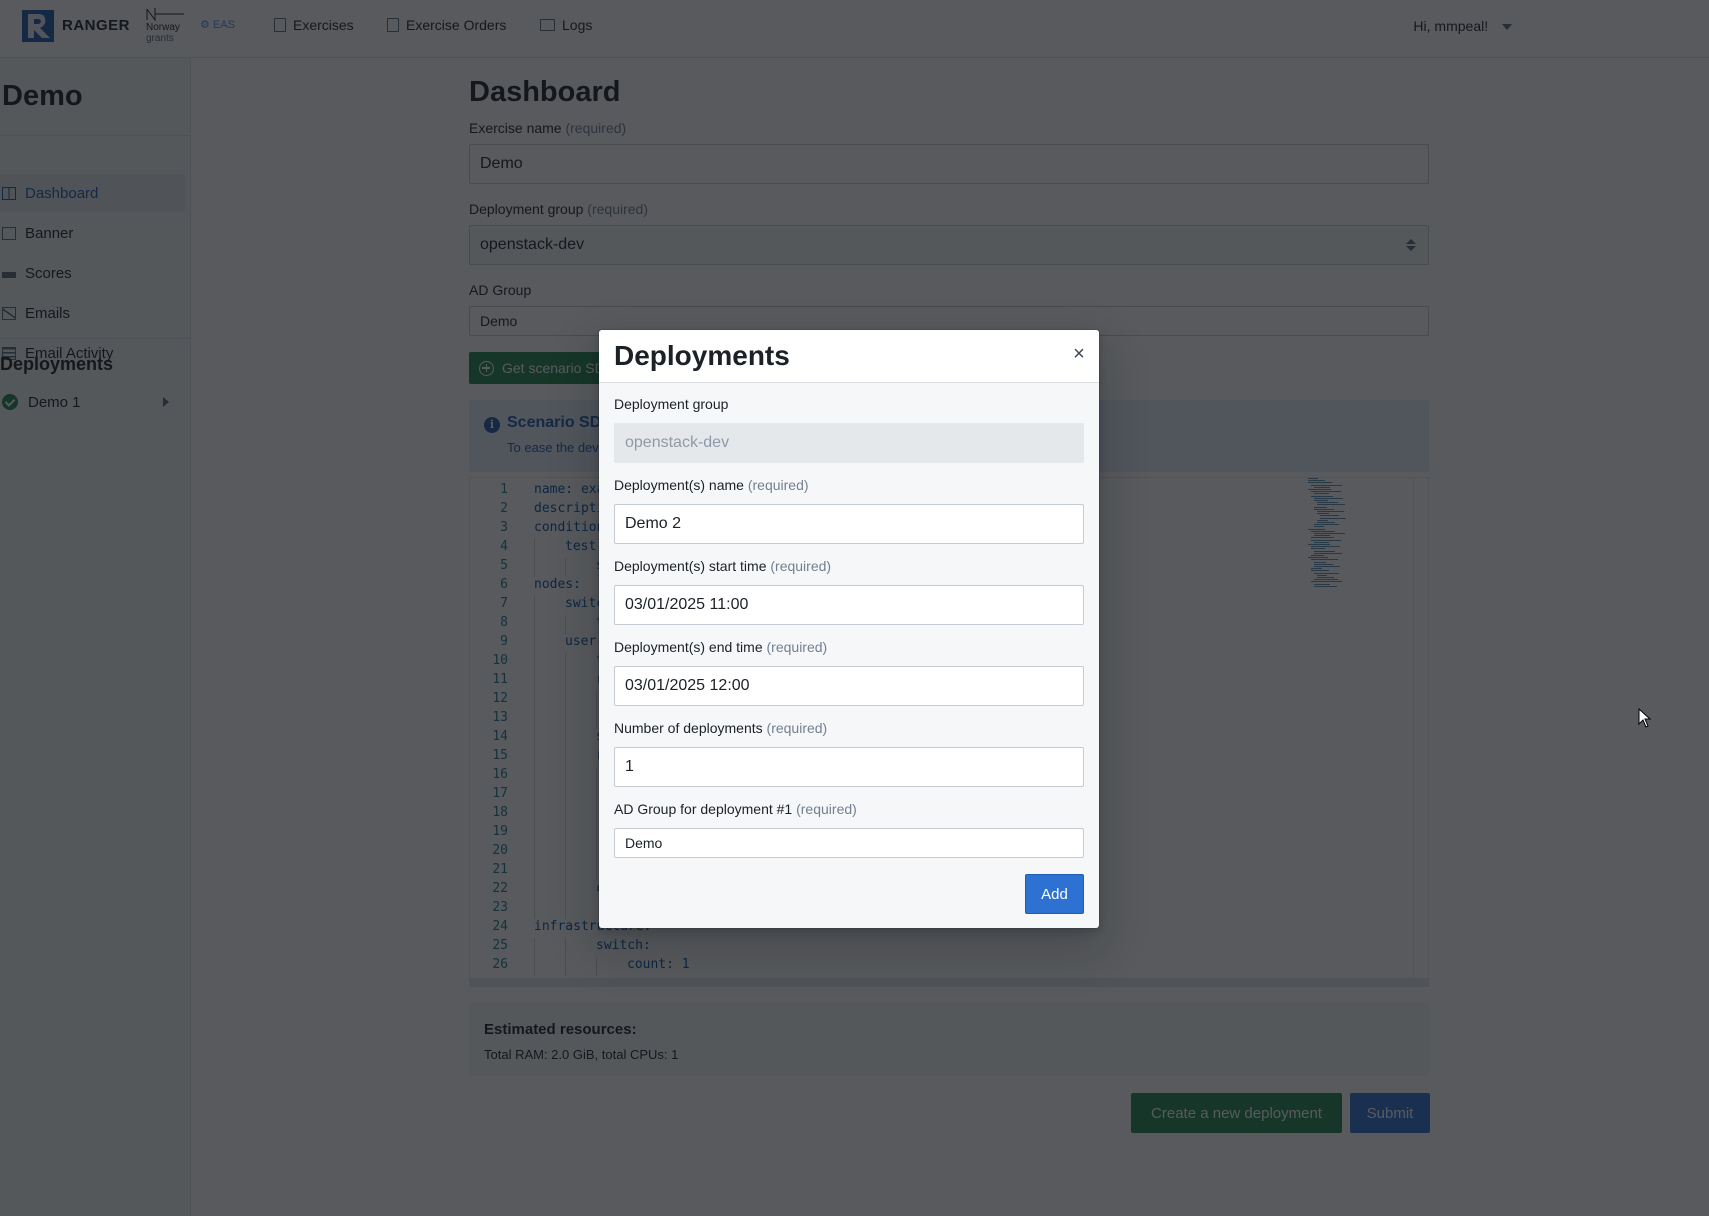 Image resolution: width=1709 pixels, height=1216 pixels. What do you see at coordinates (688, 647) in the screenshot?
I see `label-text: Deployment(s) end time` at bounding box center [688, 647].